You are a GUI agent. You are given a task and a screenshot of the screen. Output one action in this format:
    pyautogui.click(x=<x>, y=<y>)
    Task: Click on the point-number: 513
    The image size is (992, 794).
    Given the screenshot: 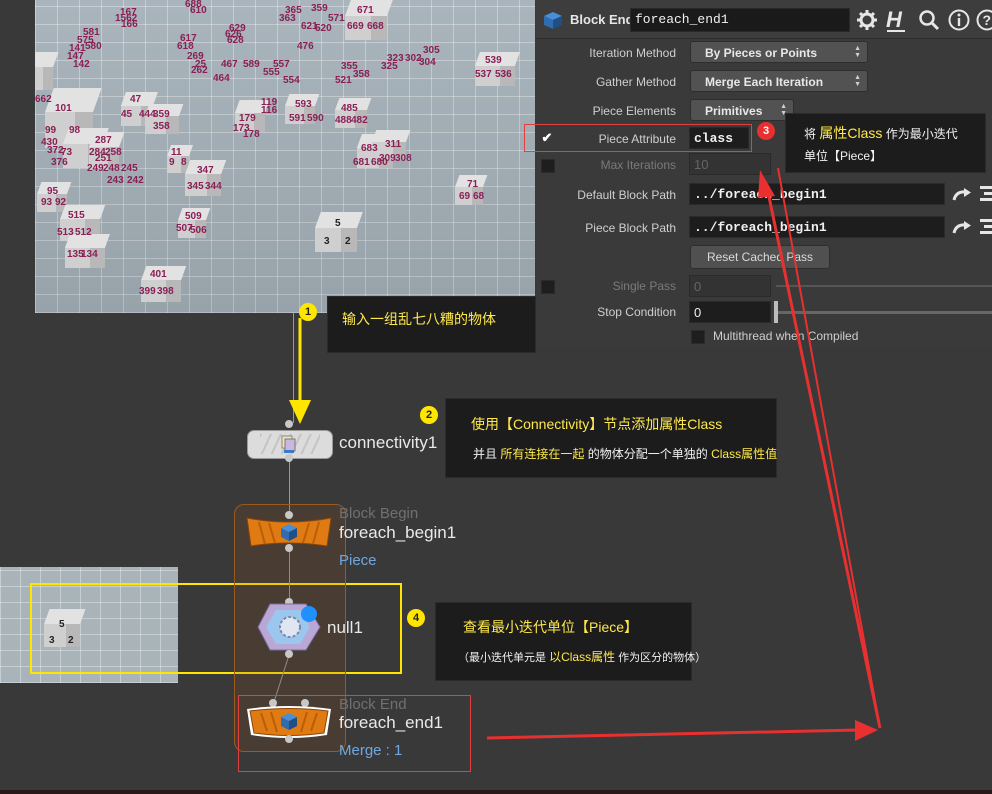 What is the action you would take?
    pyautogui.click(x=65, y=232)
    